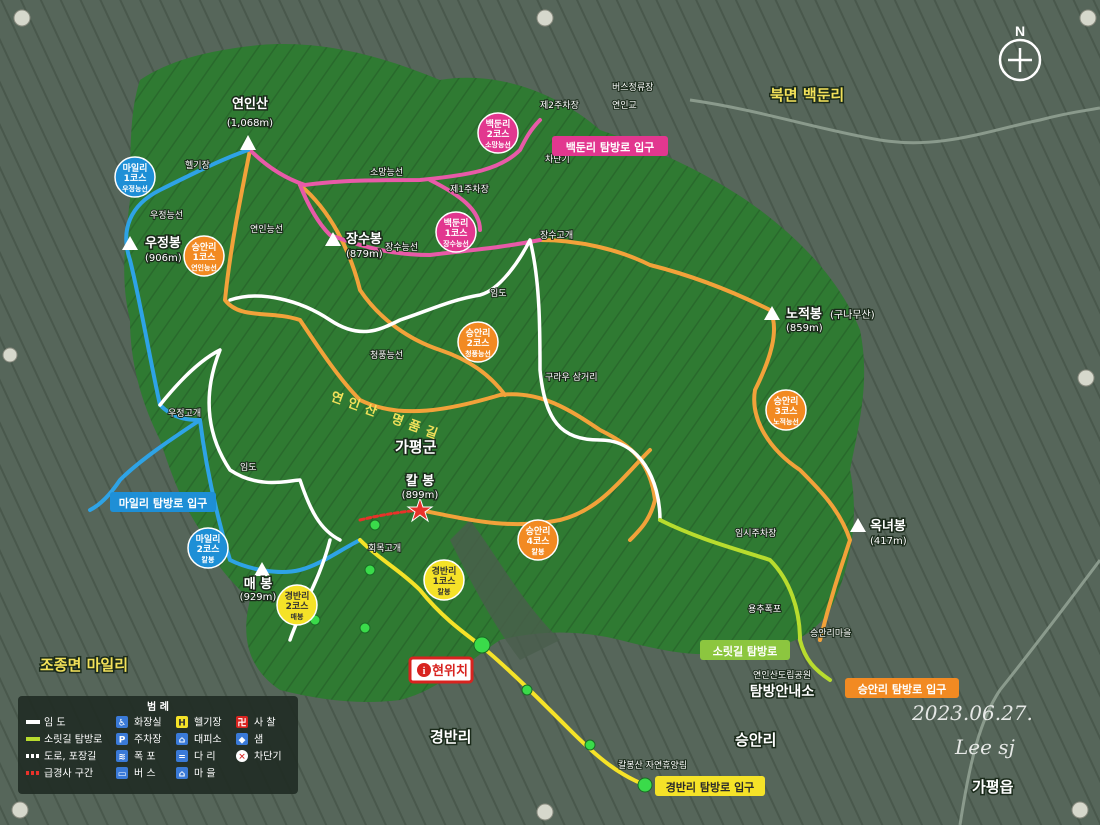  I want to click on course-badge-line: 1코스, so click(205, 257).